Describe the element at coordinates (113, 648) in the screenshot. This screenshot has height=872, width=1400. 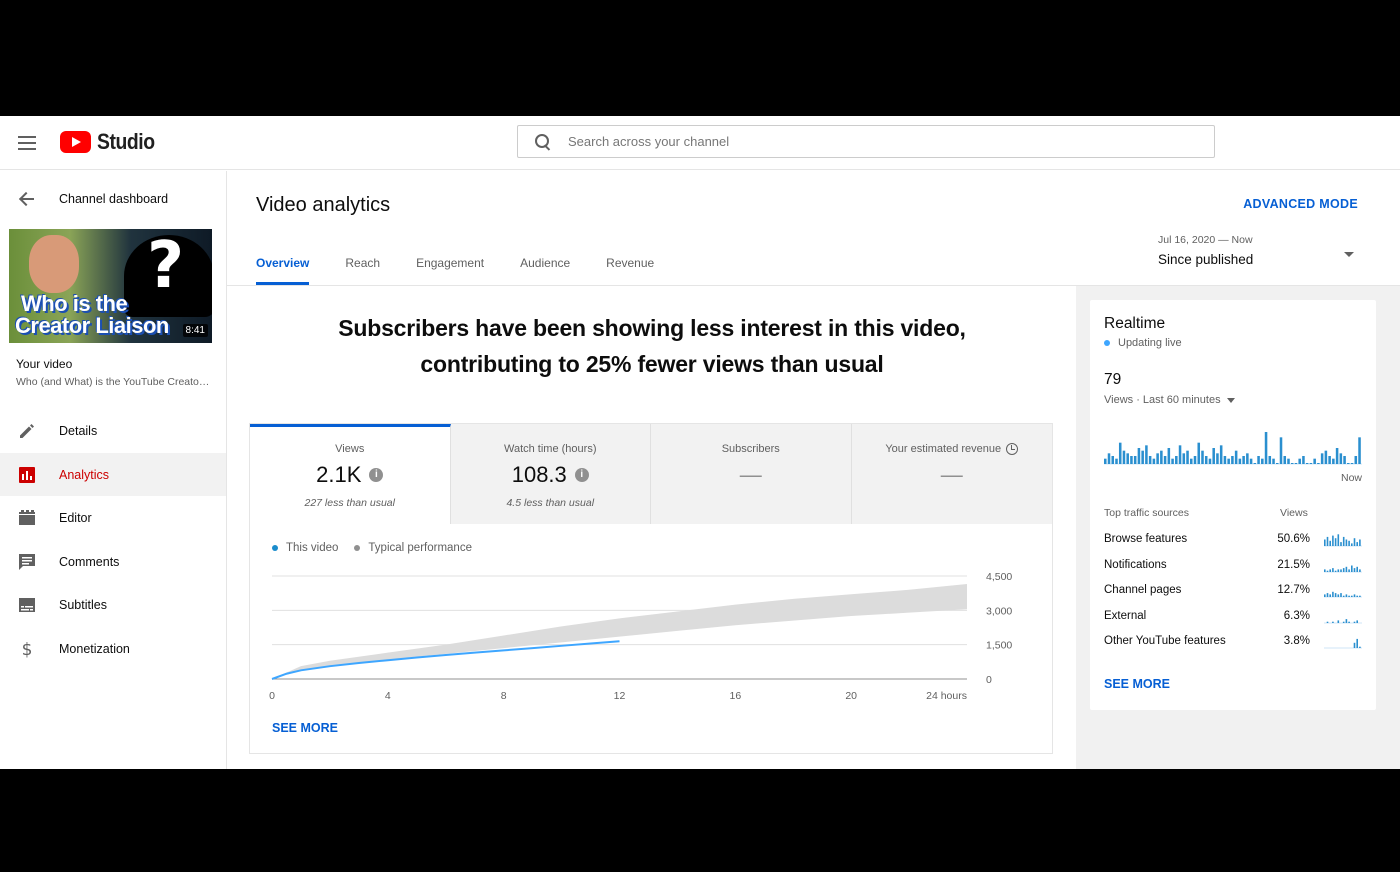
I see `sidebar-item-monetization: $ Monetization` at that location.